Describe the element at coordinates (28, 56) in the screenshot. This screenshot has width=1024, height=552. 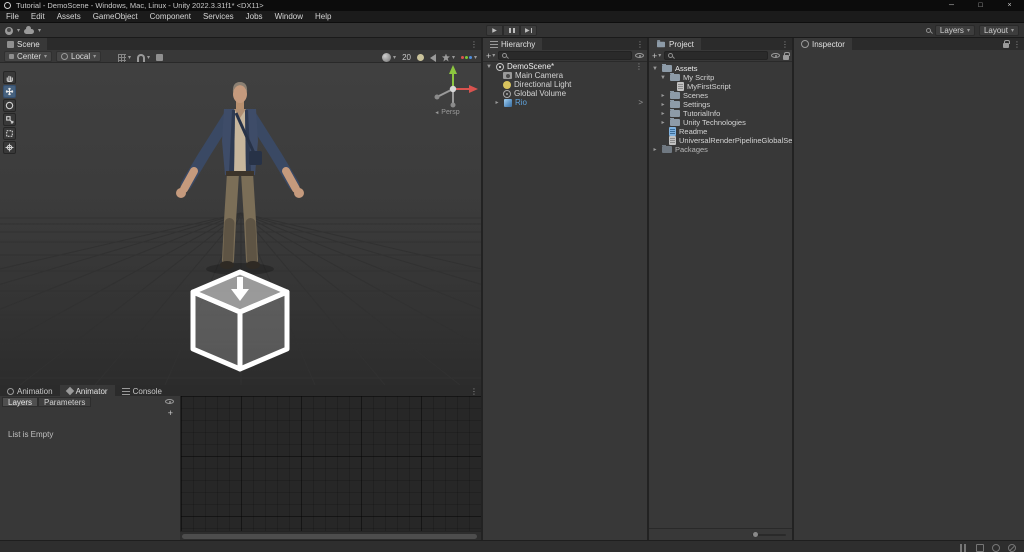
I see `pivot-mode-dropdown: Center ▾` at that location.